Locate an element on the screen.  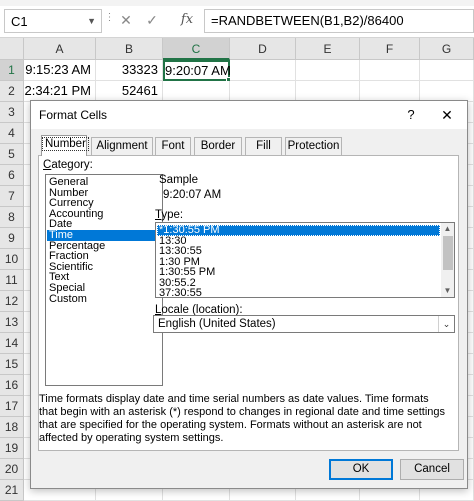
column-header-a: A is located at coordinates (60, 49).